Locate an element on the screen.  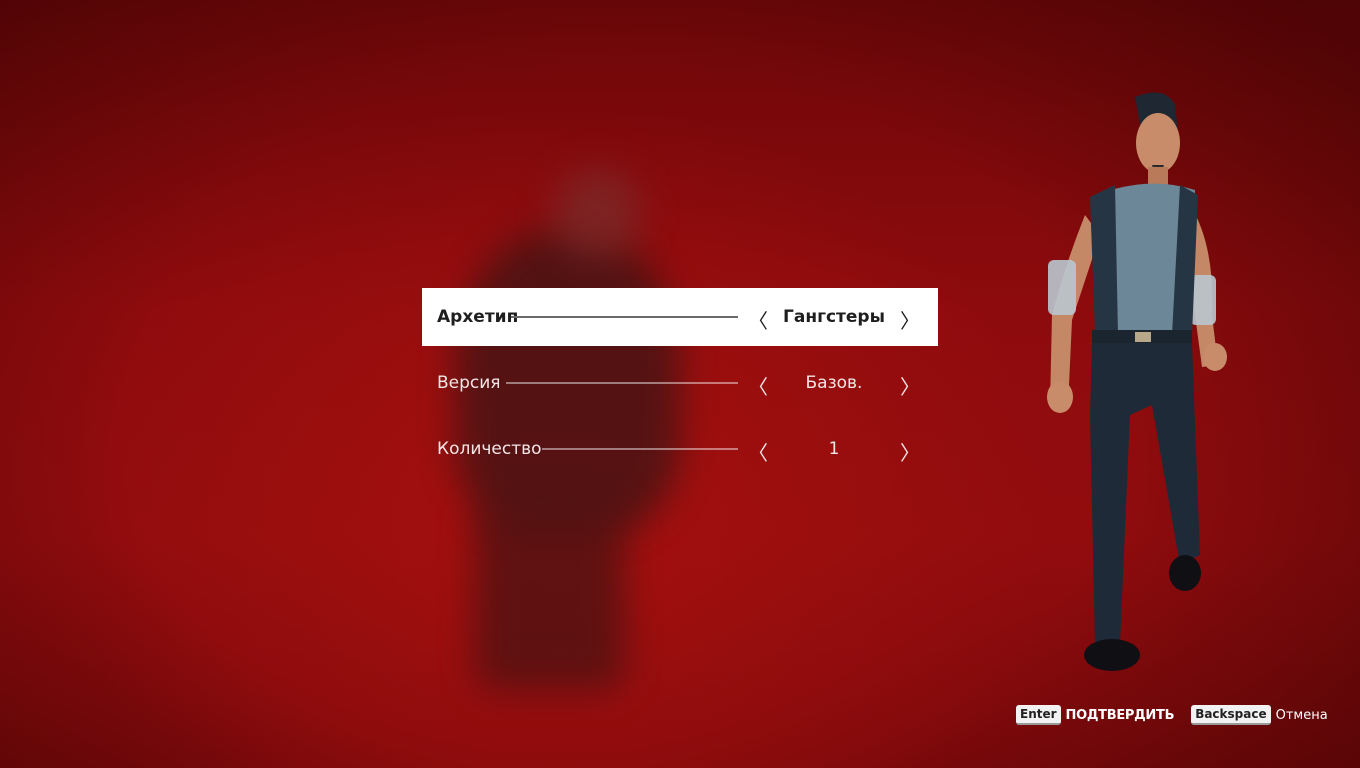
version-next-arrow-icon: 〉 is located at coordinates (910, 385).